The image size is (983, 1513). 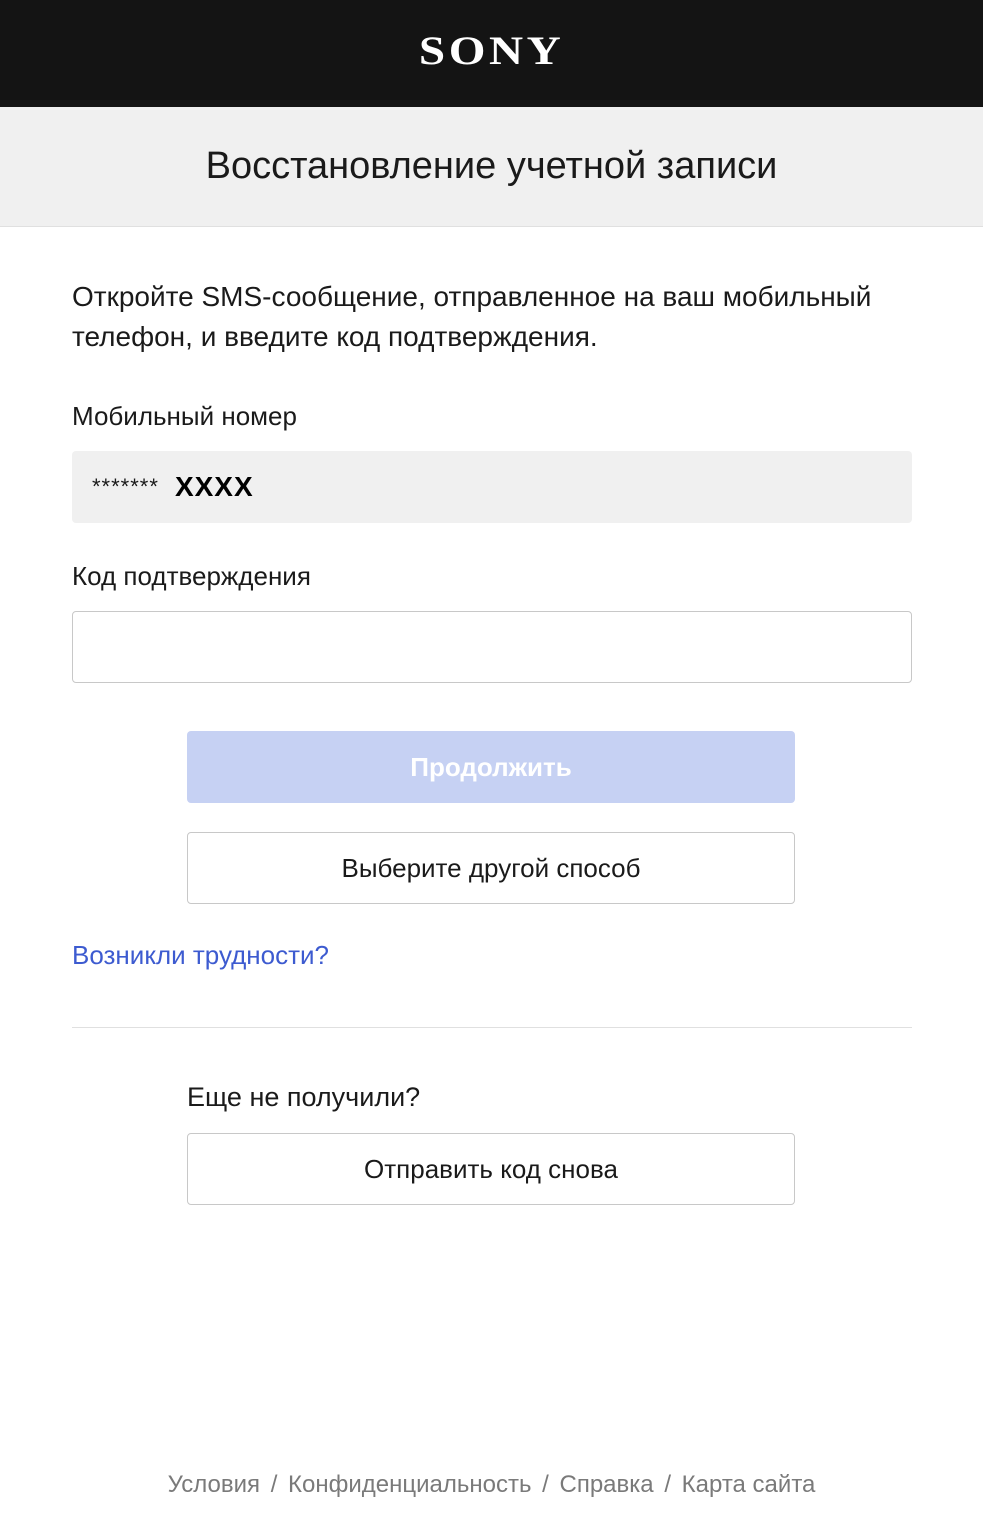 I want to click on top-bar: SONY, so click(x=491, y=53).